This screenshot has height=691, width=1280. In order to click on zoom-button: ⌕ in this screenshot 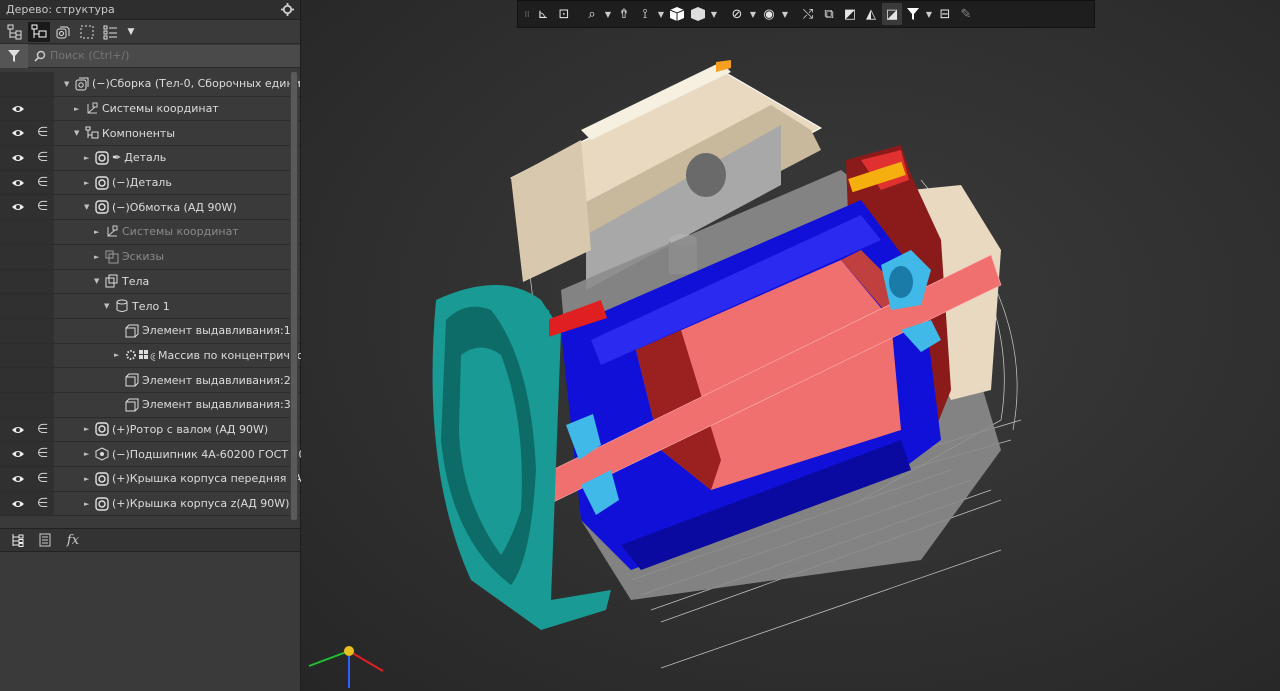, I will do `click(592, 14)`.